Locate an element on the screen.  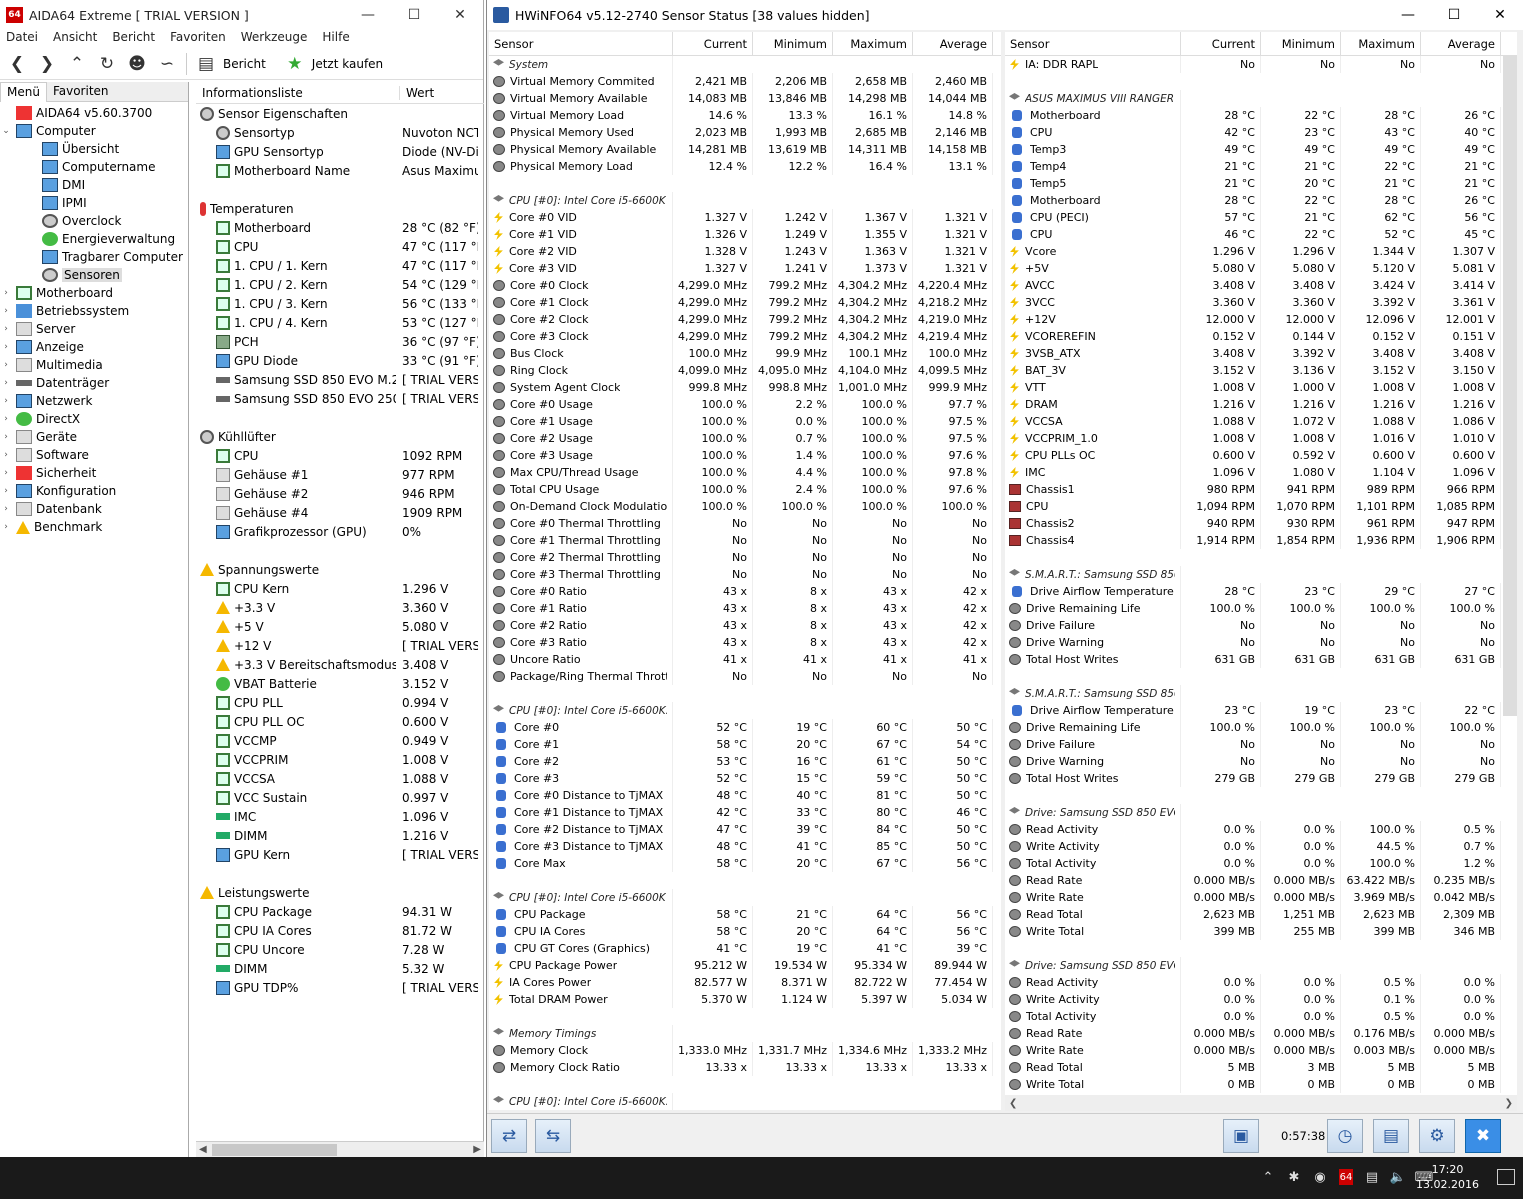
detail-row: 1. CPU / 3. Kern 56 °C (133 °F) is located at coordinates (340, 303).